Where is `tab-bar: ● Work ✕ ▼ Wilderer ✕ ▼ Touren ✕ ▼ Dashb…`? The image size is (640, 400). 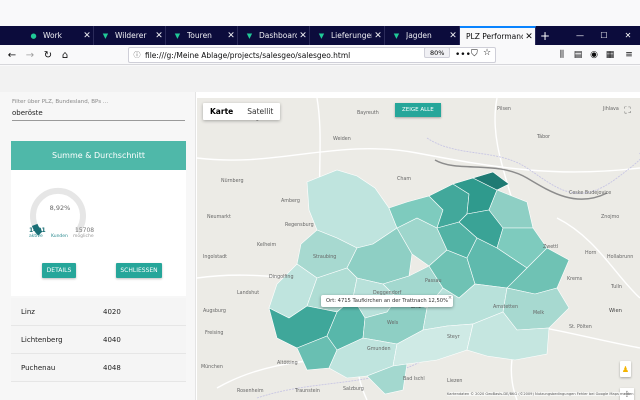
tab-bar: ● Work ✕ ▼ Wilderer ✕ ▼ Touren ✕ ▼ Dashb… is located at coordinates (320, 35).